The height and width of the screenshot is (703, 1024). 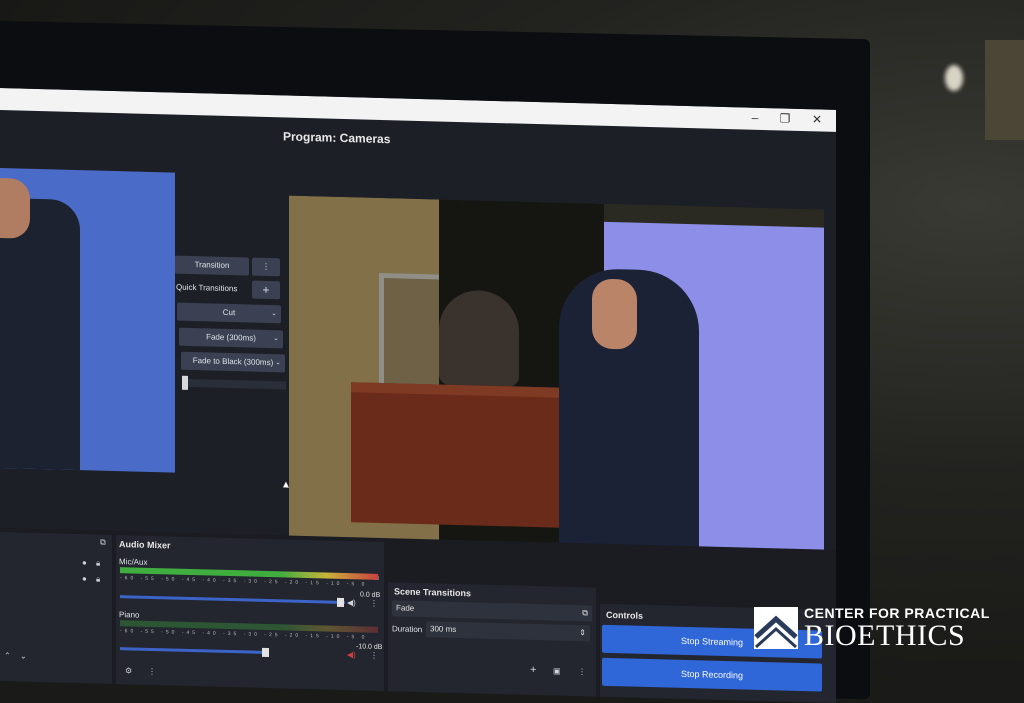 I want to click on preview-speaker-face, so click(x=15, y=208).